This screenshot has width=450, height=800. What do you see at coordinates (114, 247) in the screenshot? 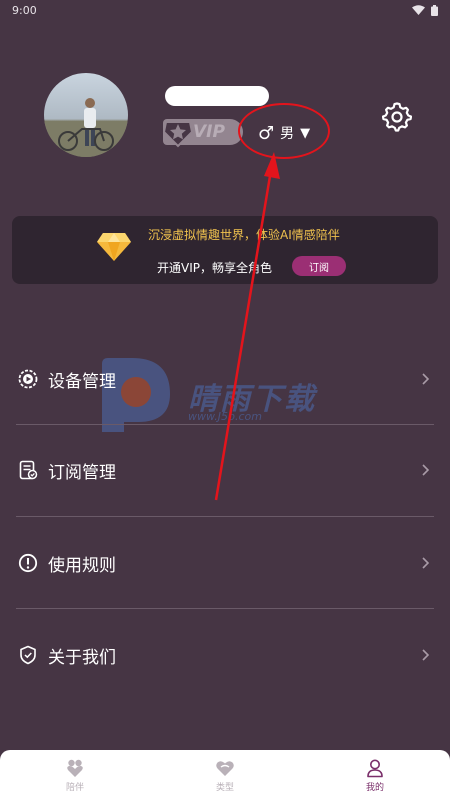
I see `diamond-icon` at bounding box center [114, 247].